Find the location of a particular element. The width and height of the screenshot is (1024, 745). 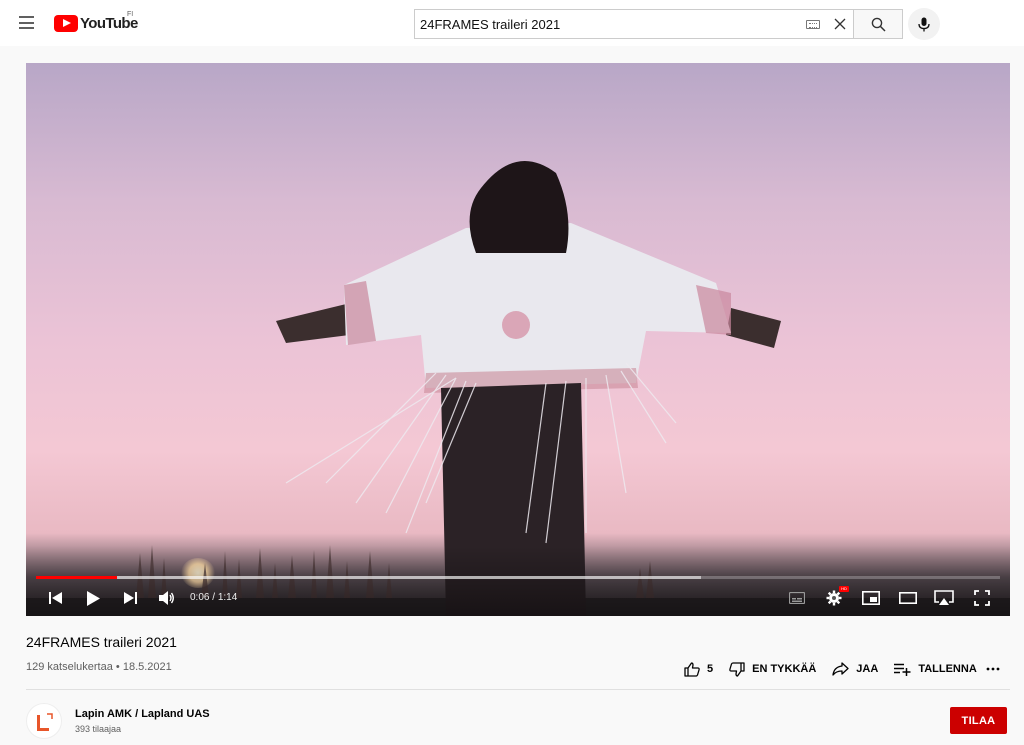

divider is located at coordinates (518, 689).